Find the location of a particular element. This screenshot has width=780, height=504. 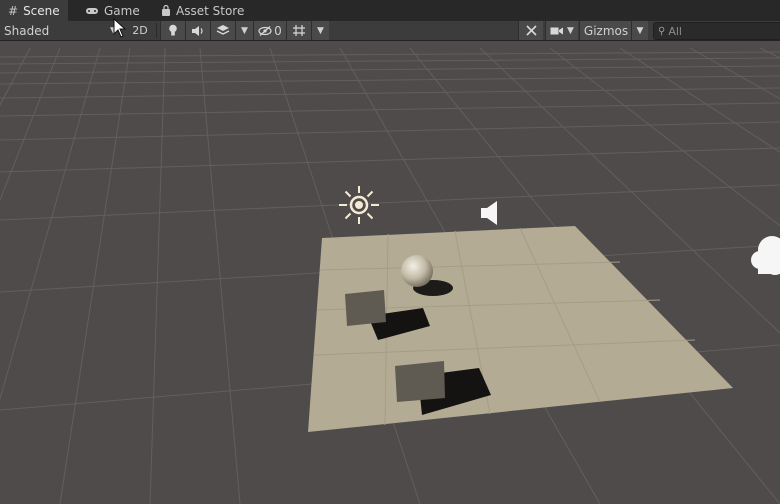

effects-toggle-button is located at coordinates (222, 30).